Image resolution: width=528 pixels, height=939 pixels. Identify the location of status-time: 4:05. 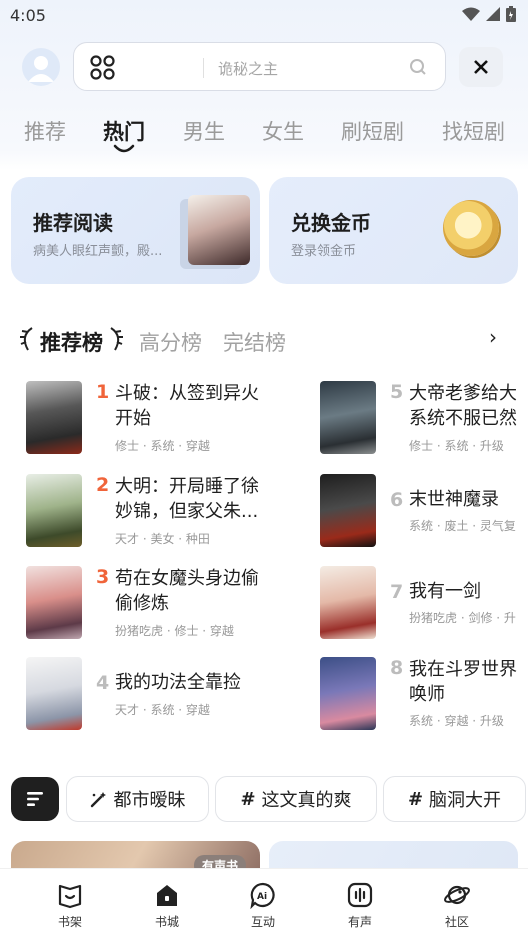
(28, 15).